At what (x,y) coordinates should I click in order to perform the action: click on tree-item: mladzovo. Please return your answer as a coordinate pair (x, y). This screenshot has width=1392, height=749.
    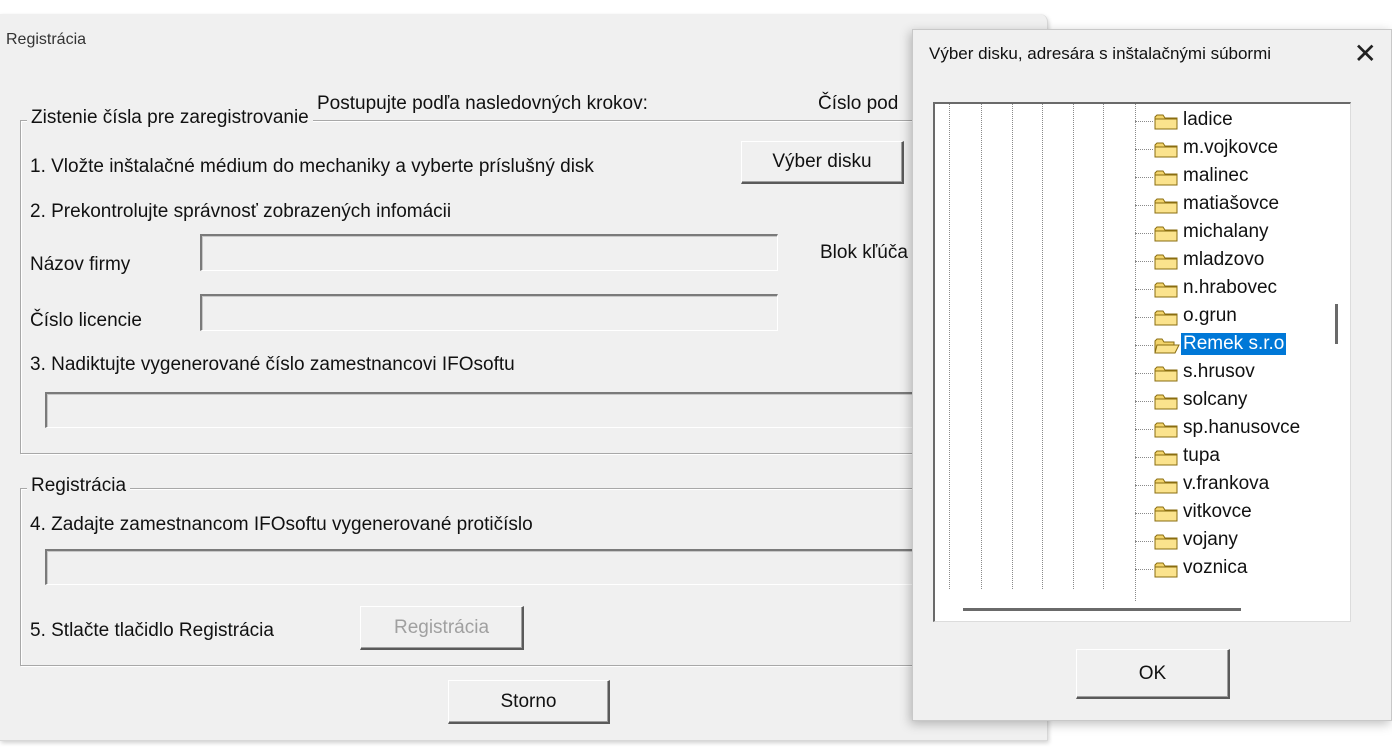
    Looking at the image, I should click on (1240, 262).